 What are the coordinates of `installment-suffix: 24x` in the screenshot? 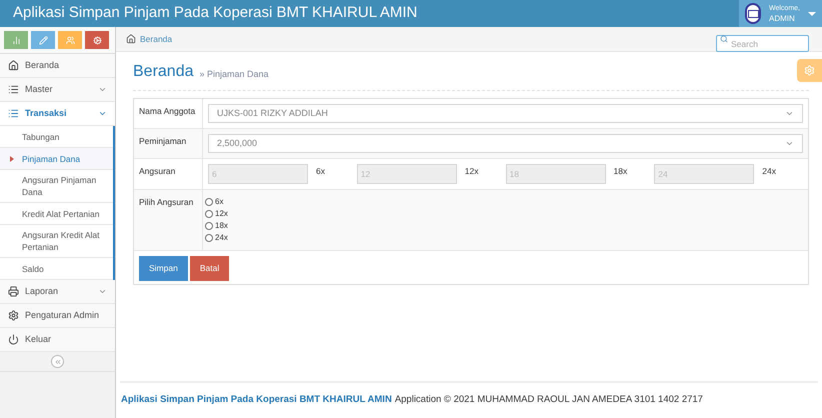 It's located at (769, 171).